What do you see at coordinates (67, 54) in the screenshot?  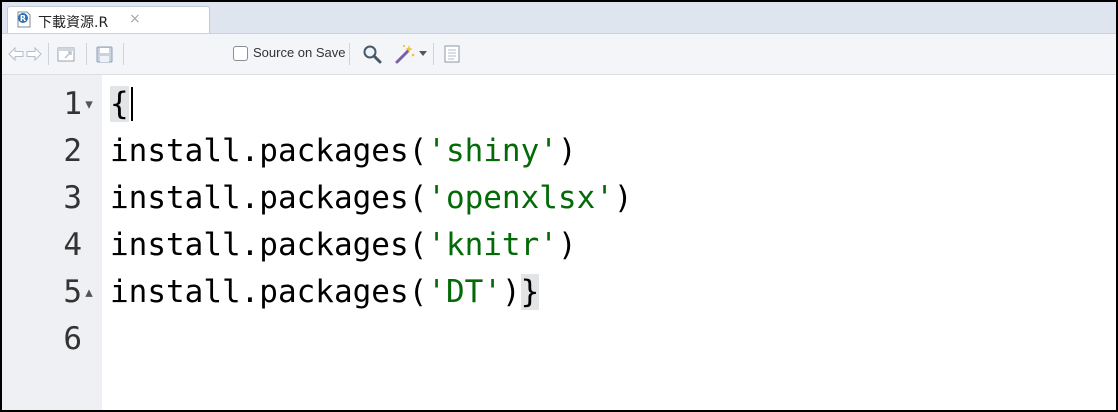 I see `show-in-window-icon` at bounding box center [67, 54].